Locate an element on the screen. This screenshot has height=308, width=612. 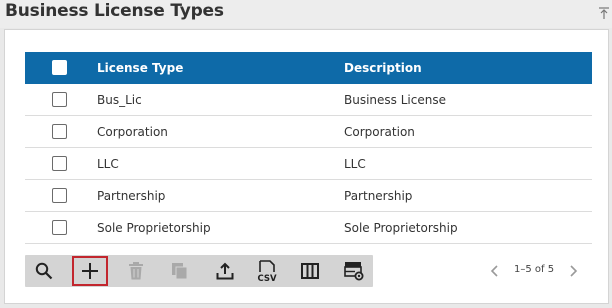
copy-icon is located at coordinates (180, 271).